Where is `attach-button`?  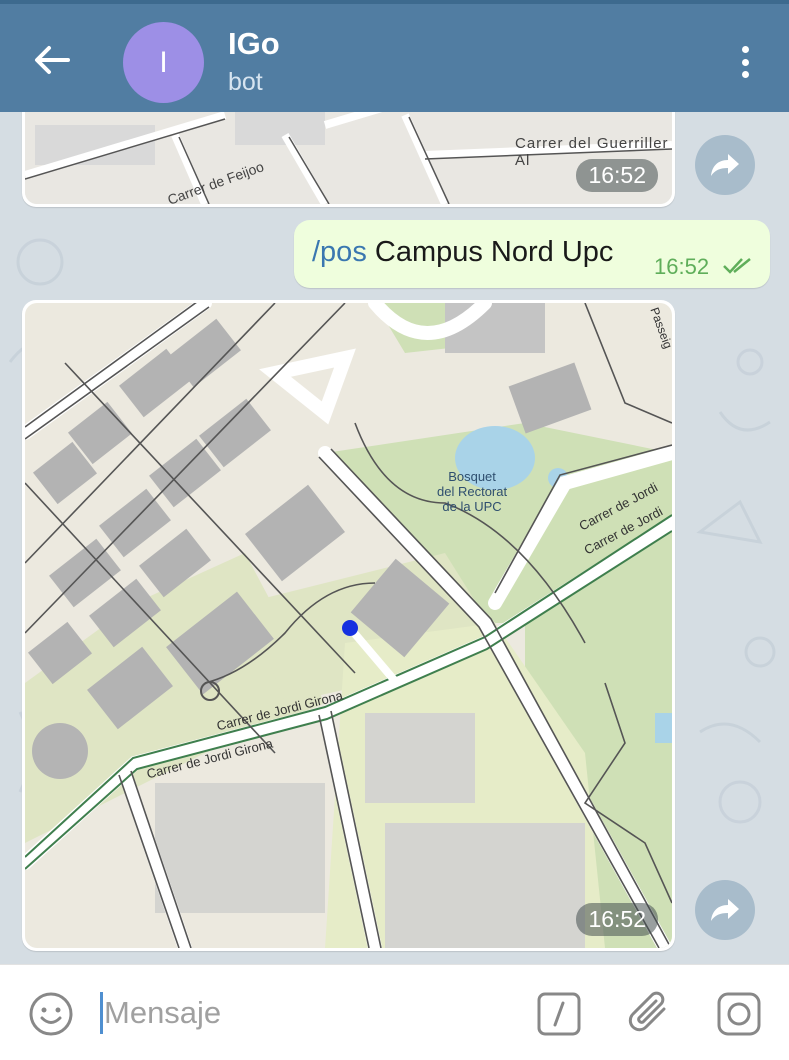 attach-button is located at coordinates (650, 1013).